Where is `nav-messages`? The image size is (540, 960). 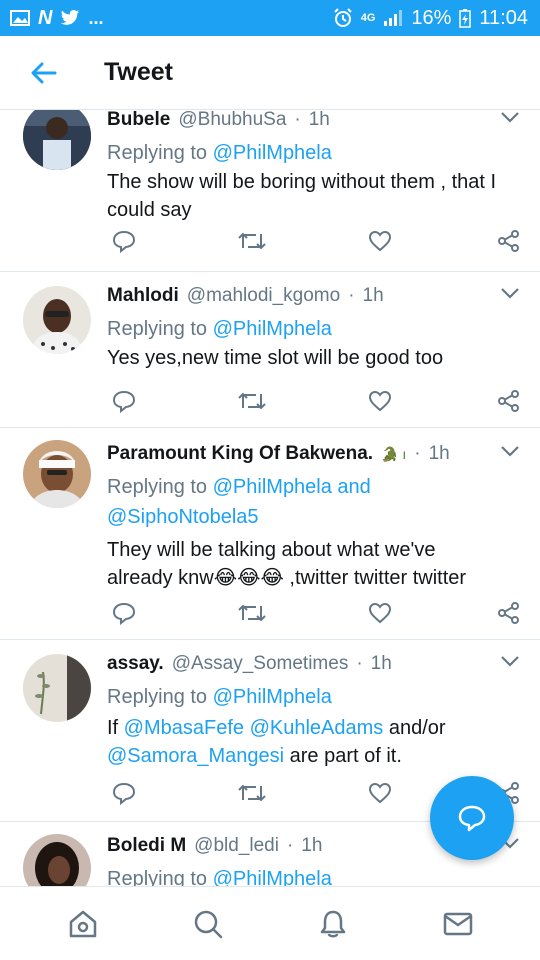
nav-messages is located at coordinates (458, 924).